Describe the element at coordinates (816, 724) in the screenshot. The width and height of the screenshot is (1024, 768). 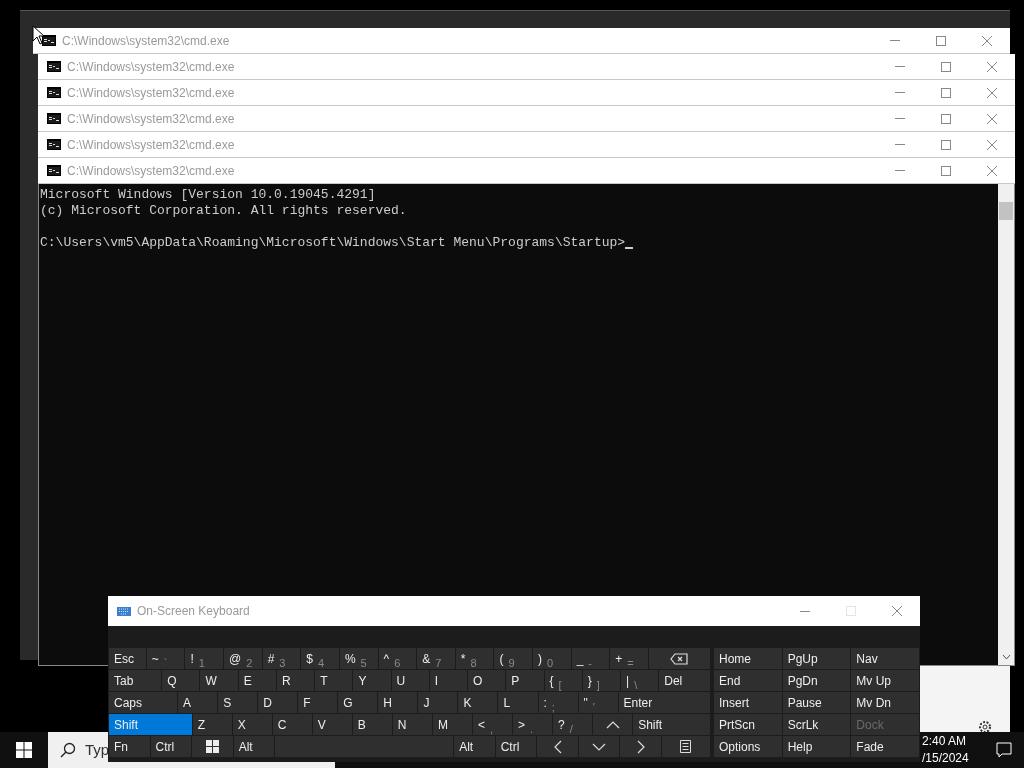
I see `key: ScrLk` at that location.